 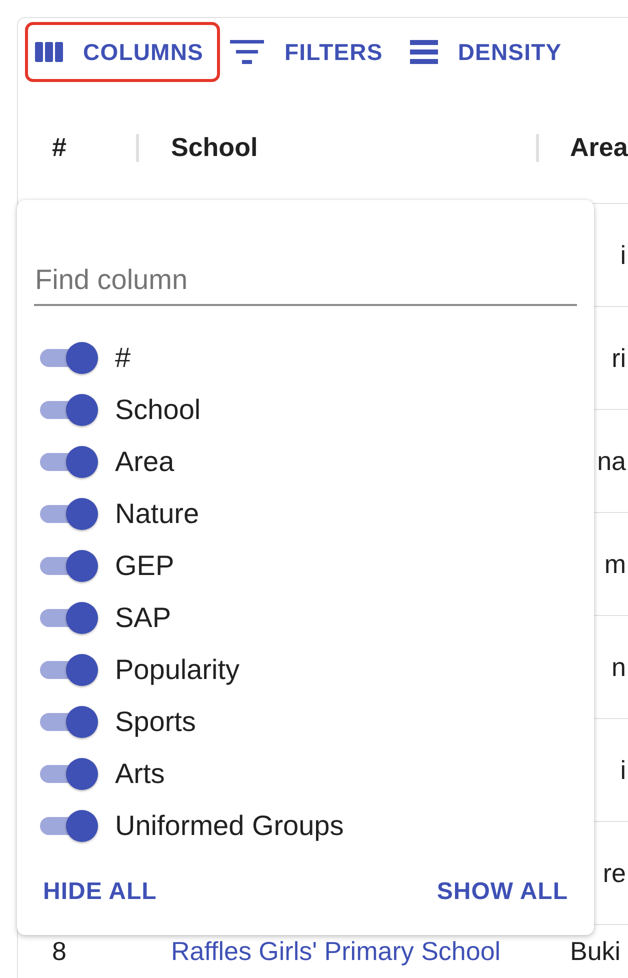 I want to click on table-cell: n, so click(x=619, y=667).